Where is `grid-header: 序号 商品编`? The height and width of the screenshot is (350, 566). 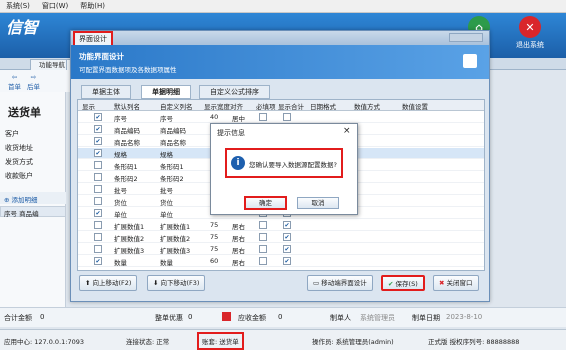
grid-header: 序号 商品编 is located at coordinates (33, 212).